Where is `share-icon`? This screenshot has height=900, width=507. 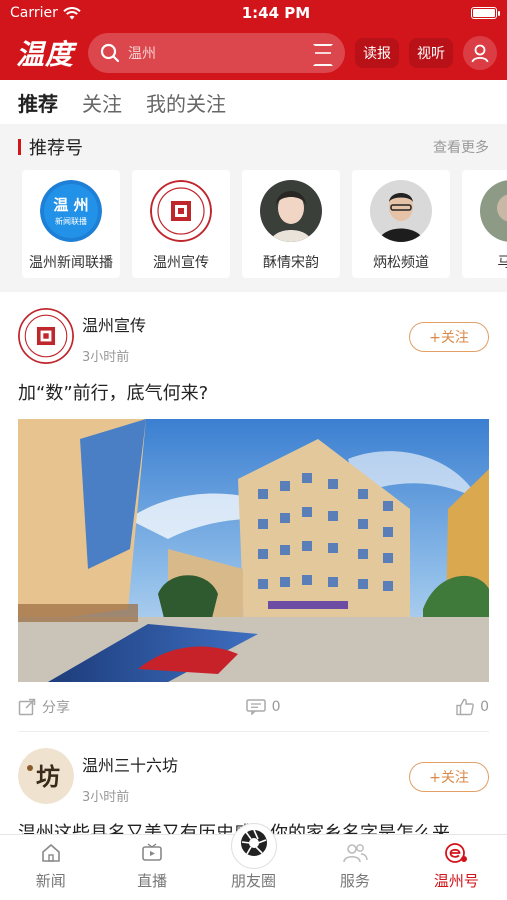
share-icon is located at coordinates (27, 706).